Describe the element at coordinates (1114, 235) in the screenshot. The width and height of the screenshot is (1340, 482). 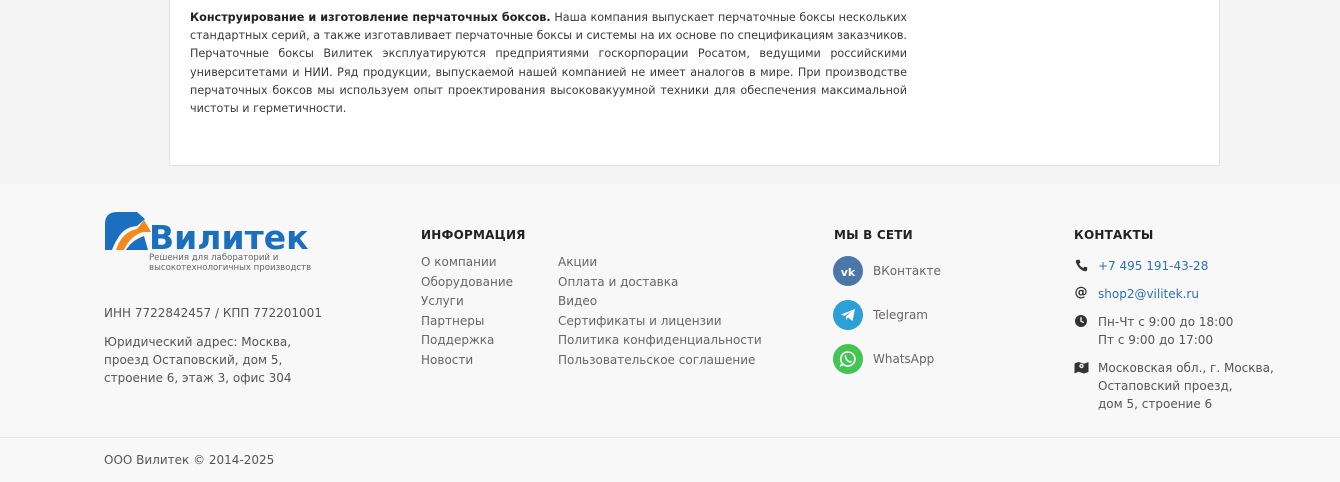
I see `contacts-title: КОНТАКТЫ` at that location.